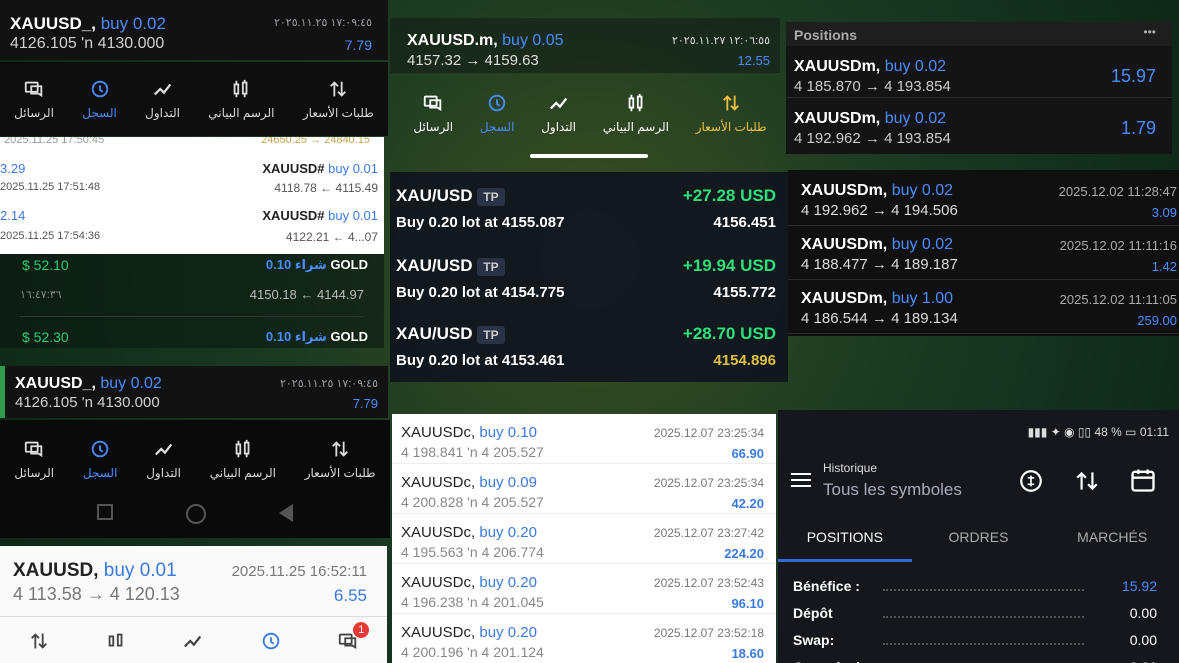  I want to click on row-profit: 224.20, so click(744, 553).